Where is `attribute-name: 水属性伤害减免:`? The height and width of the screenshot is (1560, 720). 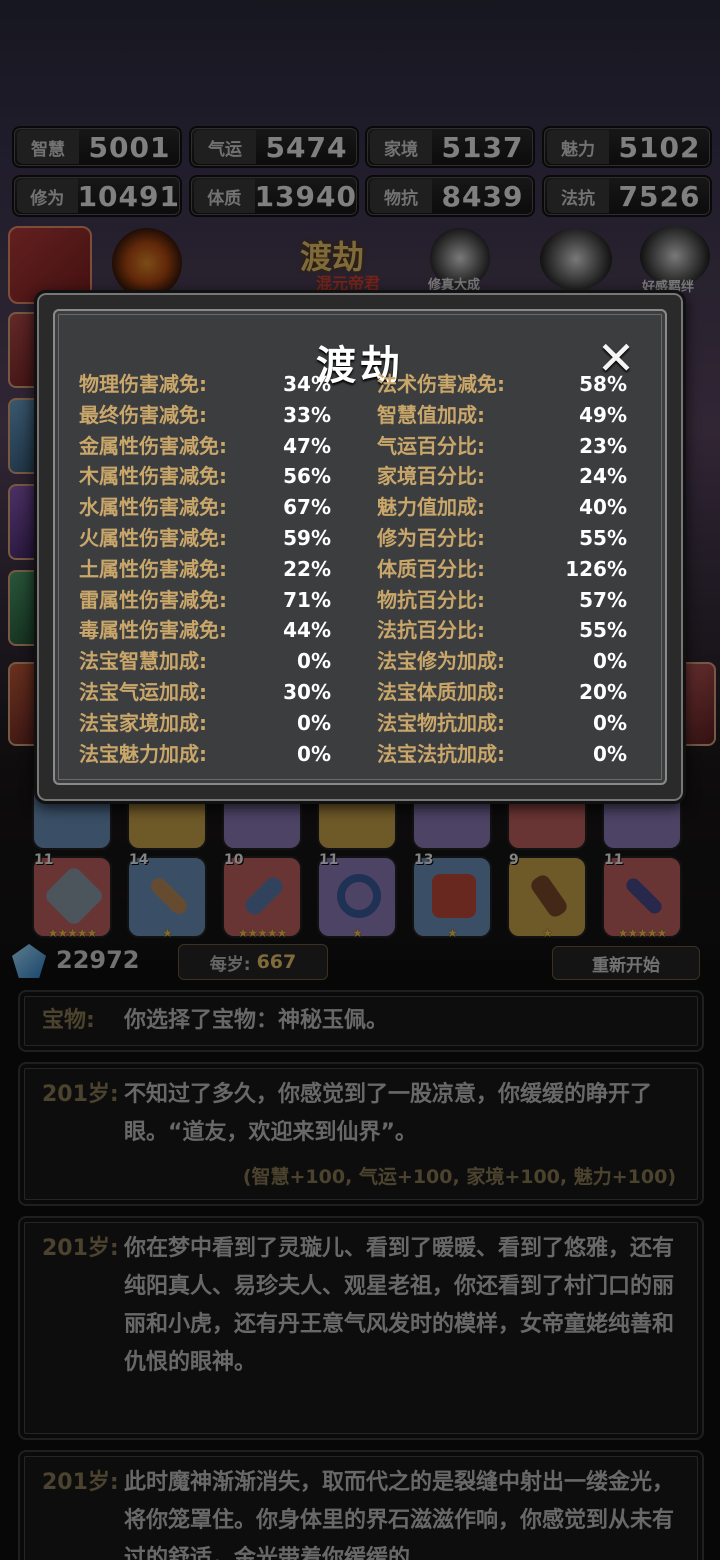 attribute-name: 水属性伤害减免: is located at coordinates (153, 507).